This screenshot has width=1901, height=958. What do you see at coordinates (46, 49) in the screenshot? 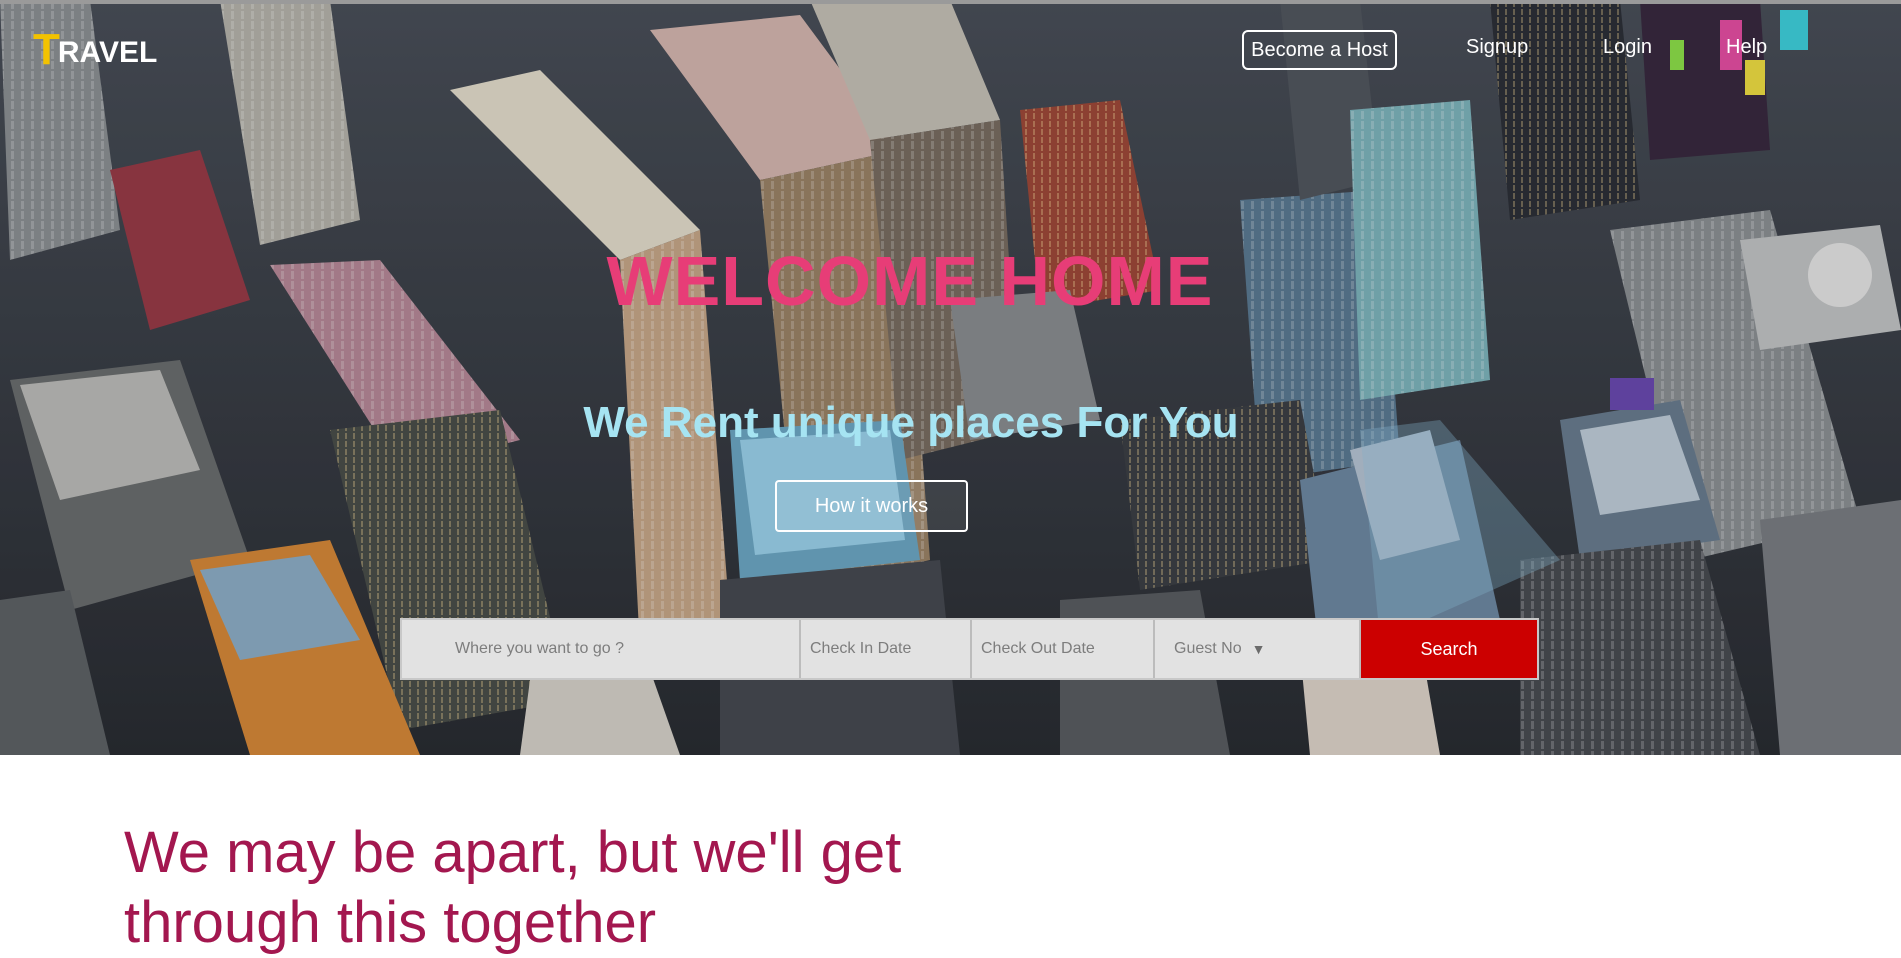
I see `logo-initial: T` at bounding box center [46, 49].